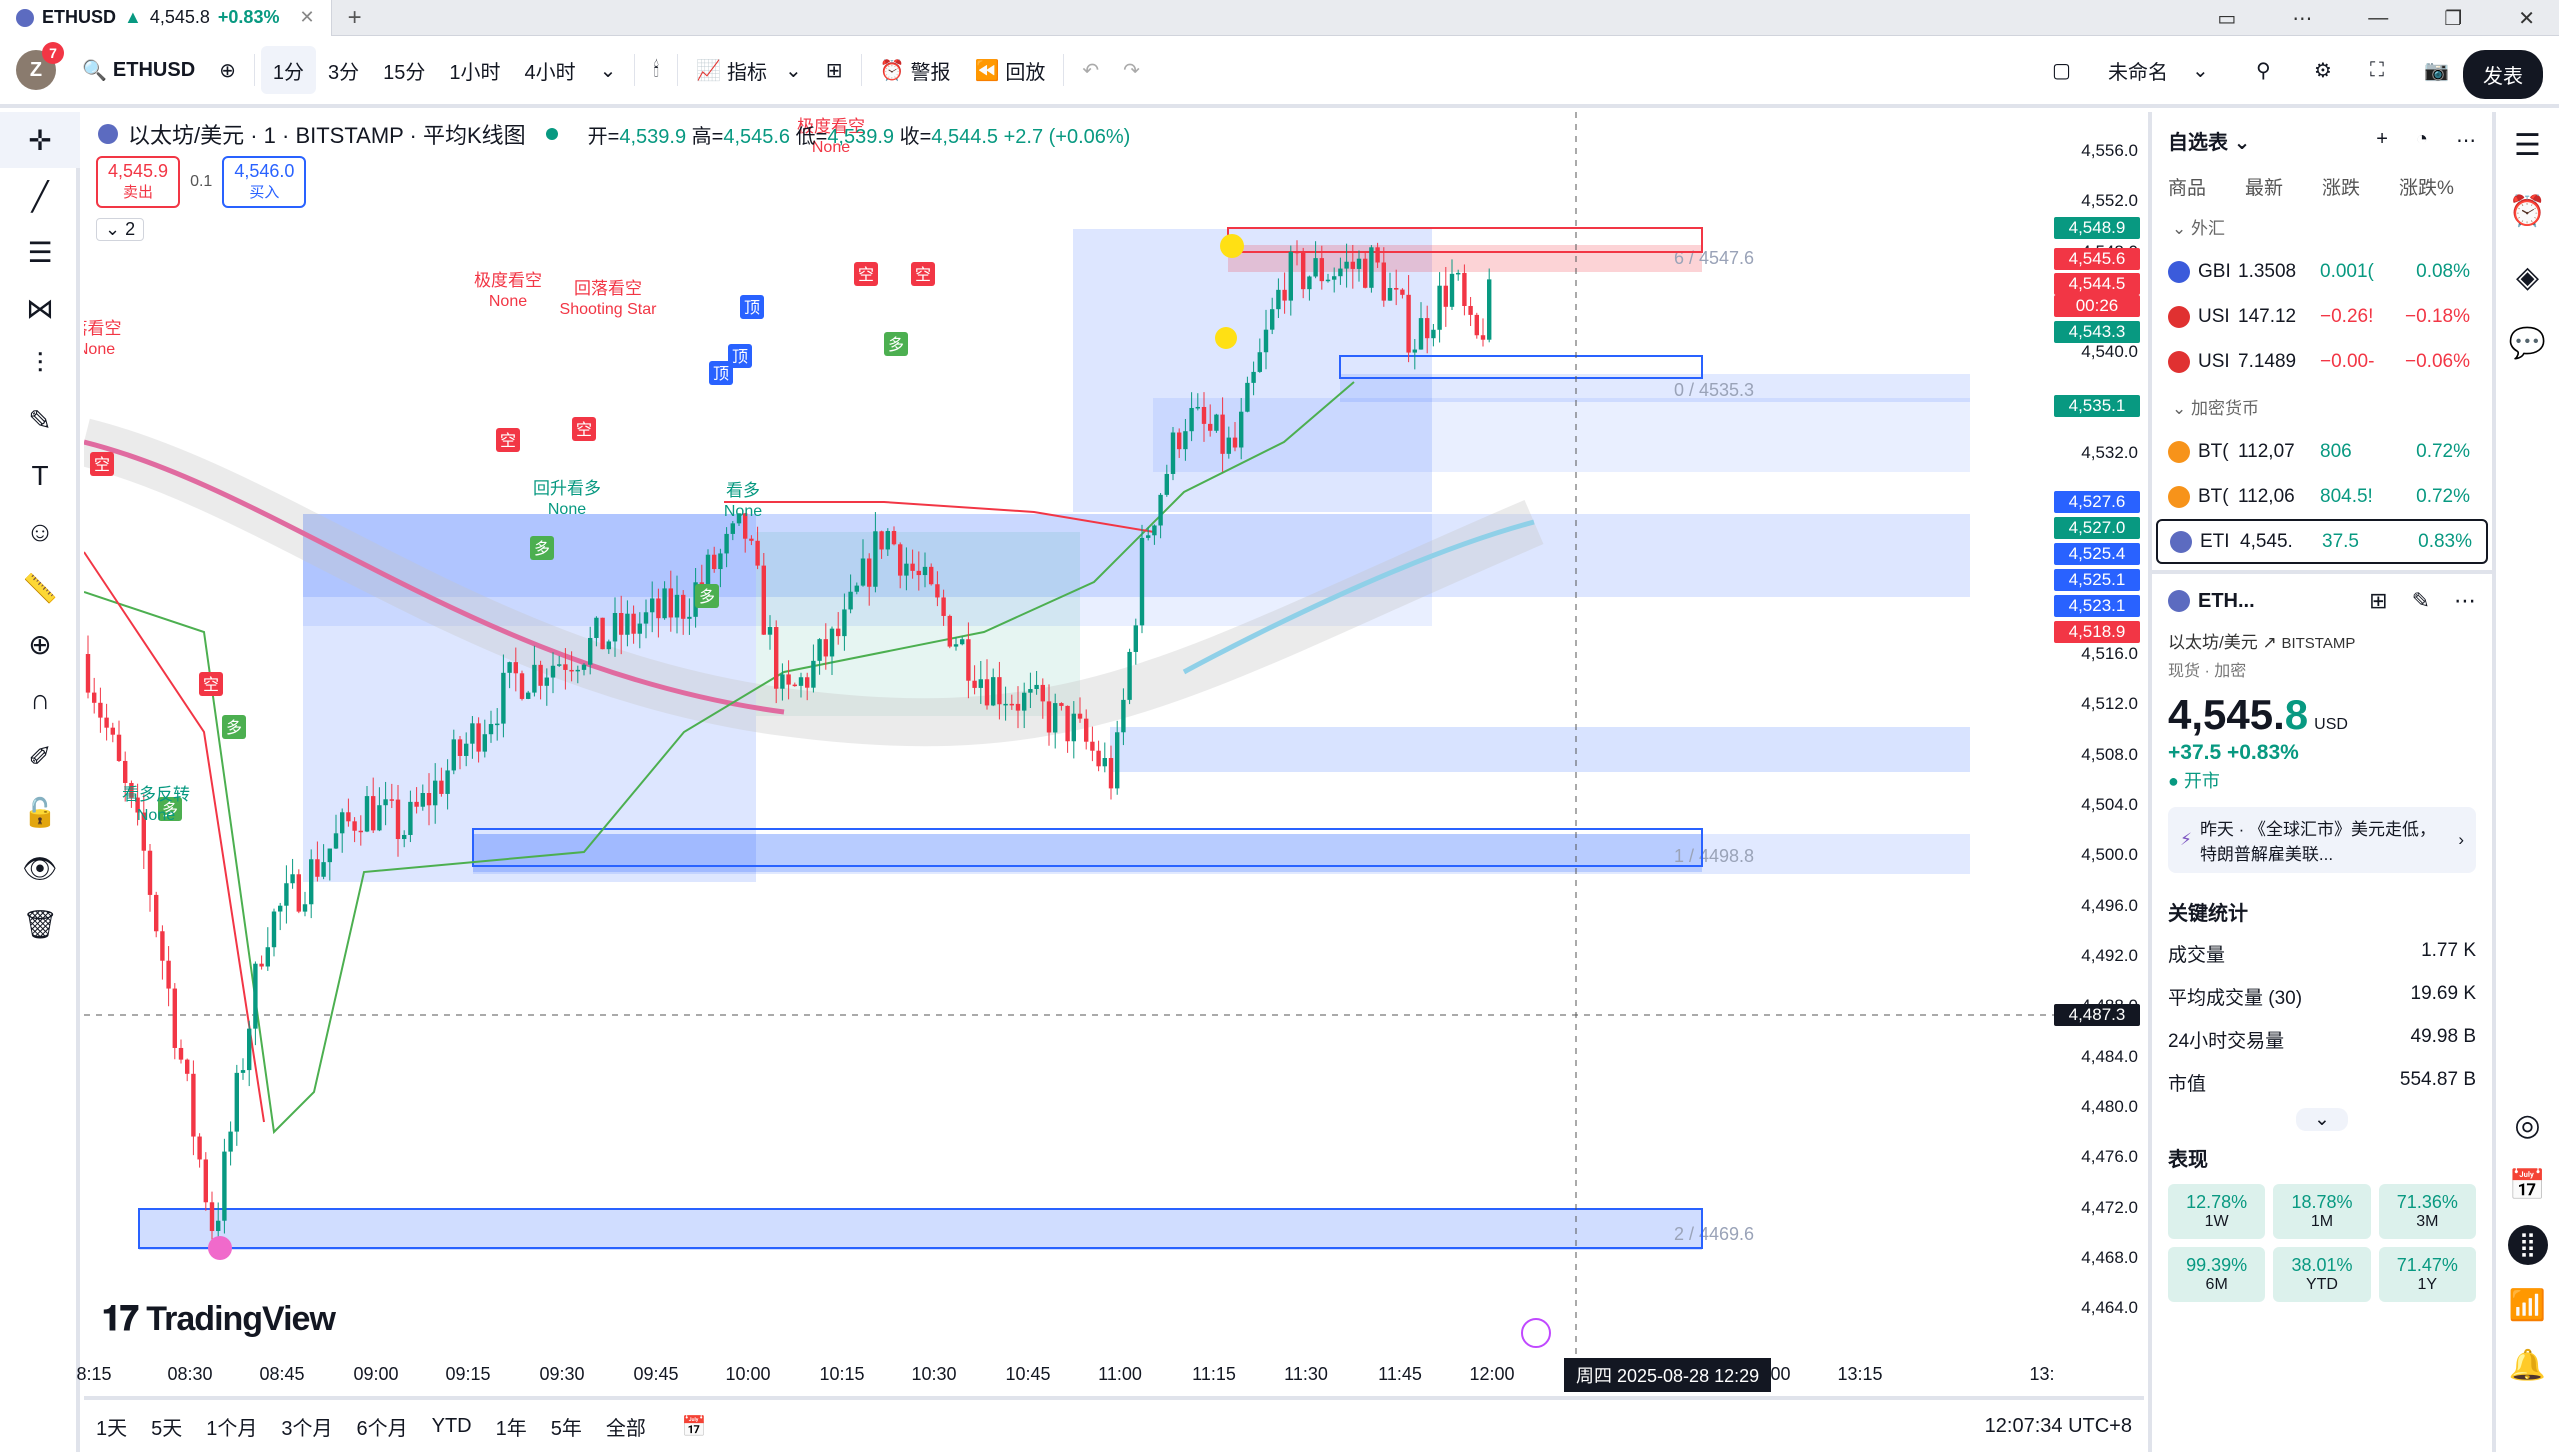 Image resolution: width=2559 pixels, height=1452 pixels. What do you see at coordinates (2377, 70) in the screenshot?
I see `fullscreen-button: ⛶` at bounding box center [2377, 70].